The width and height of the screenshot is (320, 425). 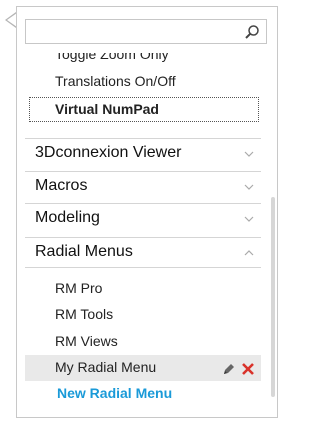 What do you see at coordinates (143, 267) in the screenshot?
I see `section-divider` at bounding box center [143, 267].